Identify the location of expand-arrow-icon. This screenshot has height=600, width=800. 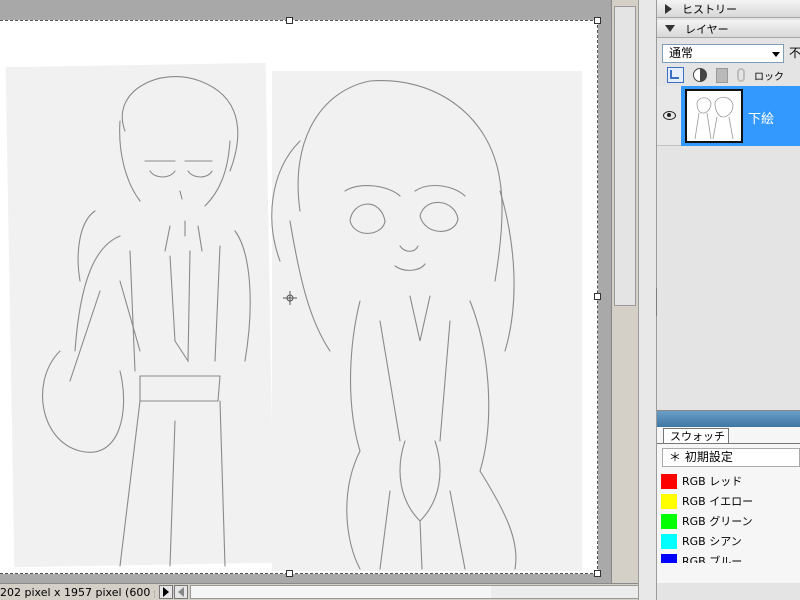
(668, 8).